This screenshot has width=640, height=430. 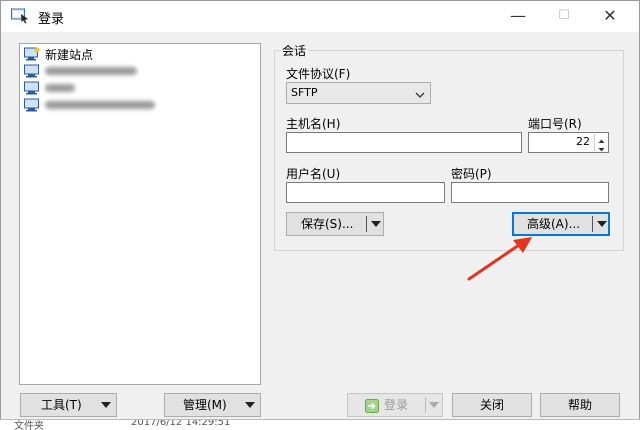 I want to click on help-button: 帮助, so click(x=580, y=405).